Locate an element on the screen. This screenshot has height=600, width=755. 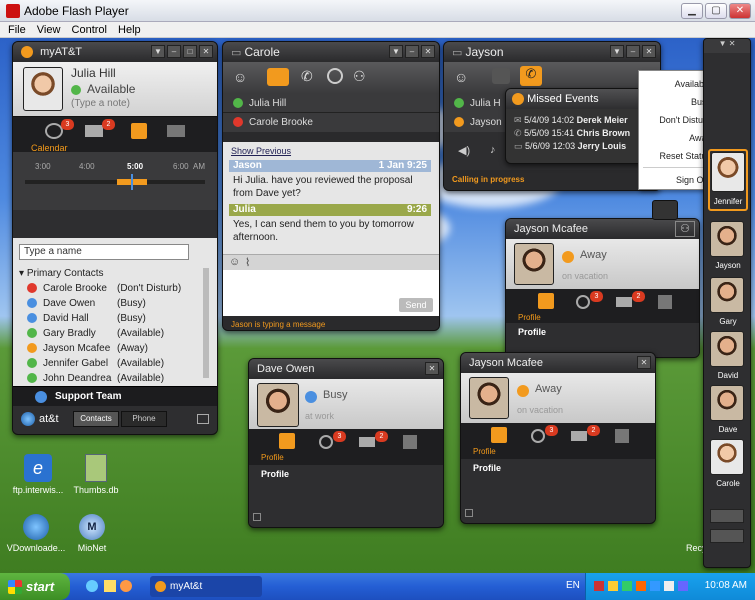
list-item: ▭ 5/6/09 12:03 Jerry Louis is located at coordinates (580, 147).